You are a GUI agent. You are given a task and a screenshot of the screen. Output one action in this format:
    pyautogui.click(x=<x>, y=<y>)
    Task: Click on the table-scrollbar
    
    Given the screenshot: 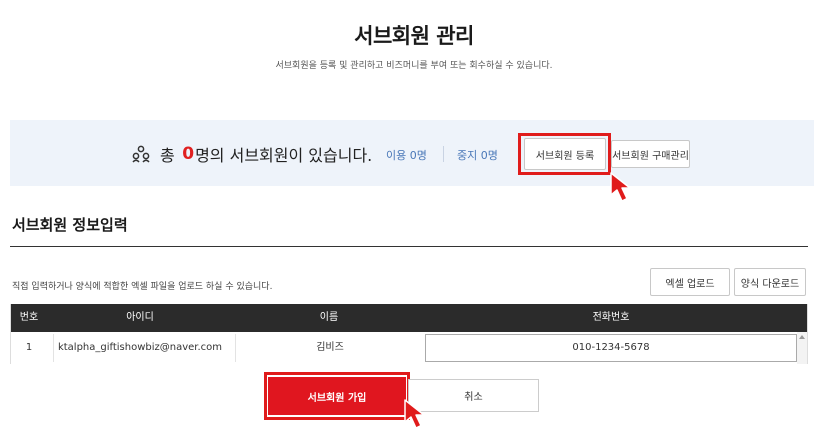 What is the action you would take?
    pyautogui.click(x=802, y=348)
    